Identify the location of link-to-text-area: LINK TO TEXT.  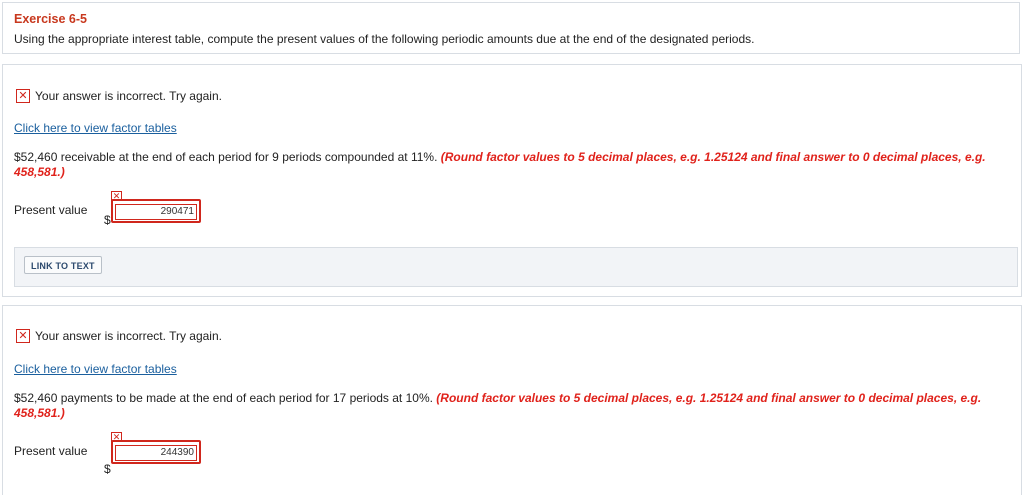
(516, 267).